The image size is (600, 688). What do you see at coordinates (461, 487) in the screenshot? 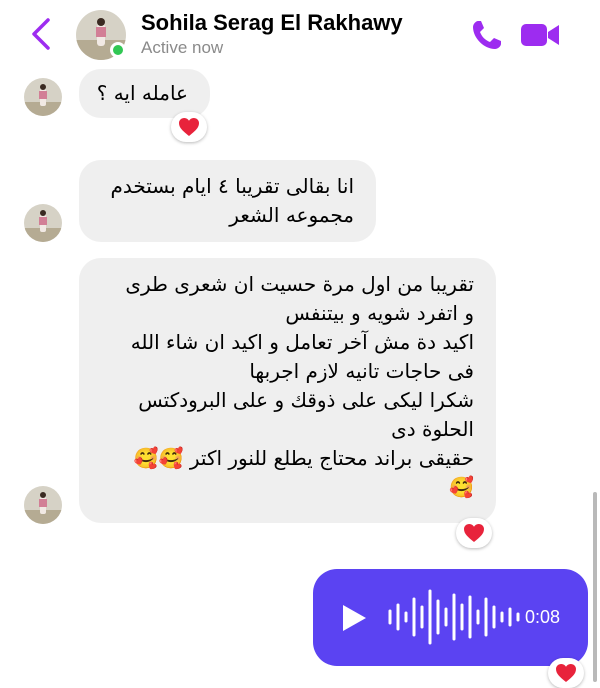
I see `message-text: 🥰` at bounding box center [461, 487].